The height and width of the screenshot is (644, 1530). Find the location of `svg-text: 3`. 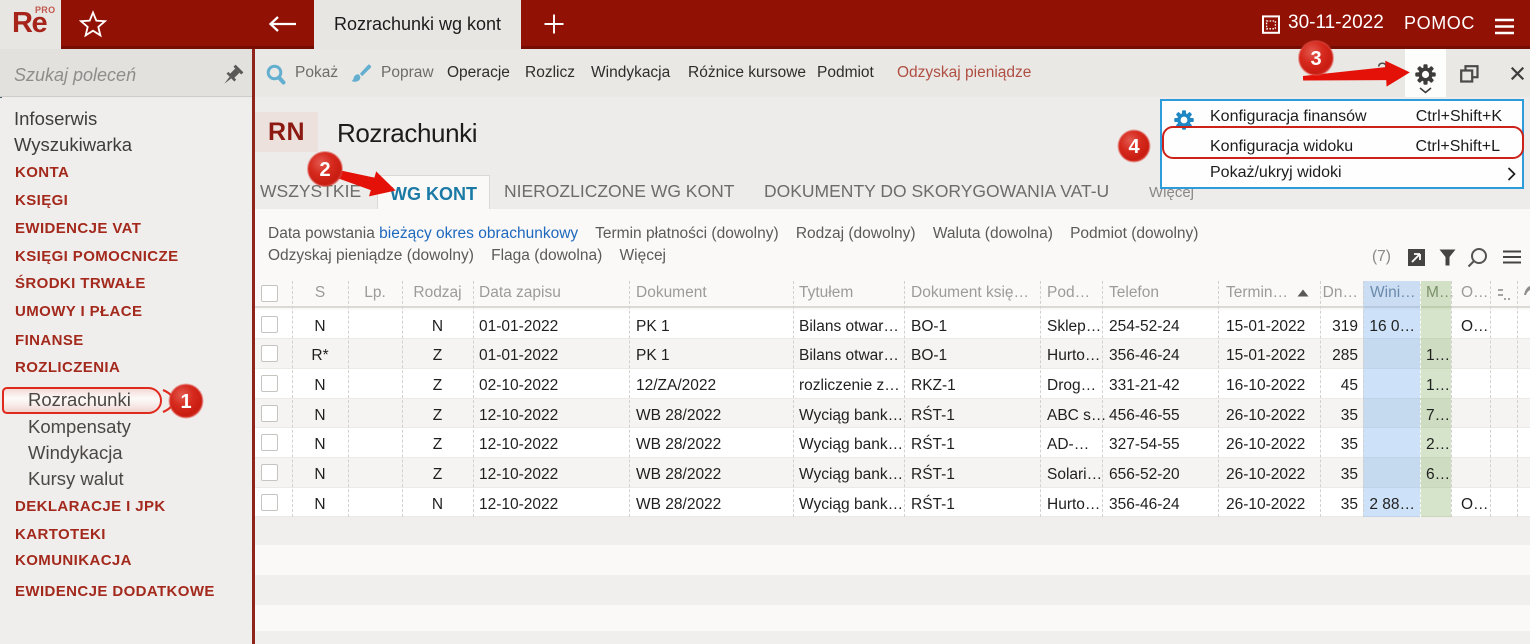

svg-text: 3 is located at coordinates (1315, 59).